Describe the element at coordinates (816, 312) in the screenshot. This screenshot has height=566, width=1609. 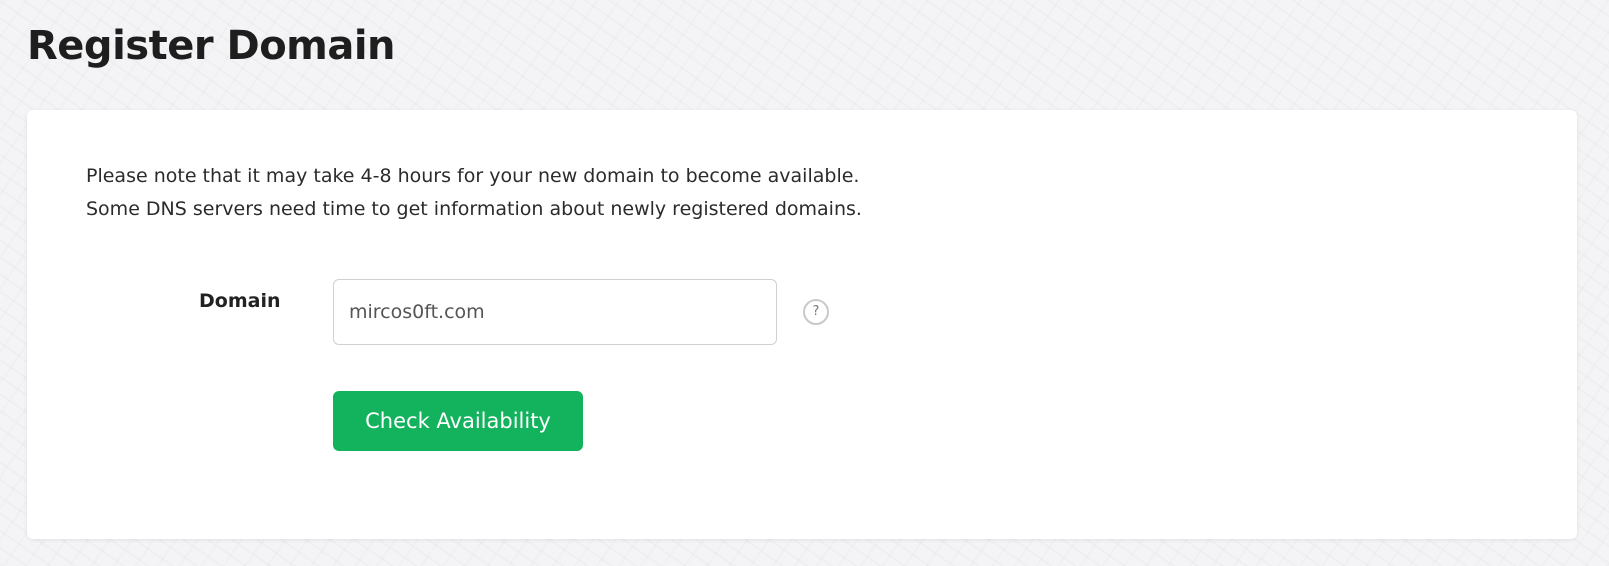
I see `question-circle-icon: ?` at that location.